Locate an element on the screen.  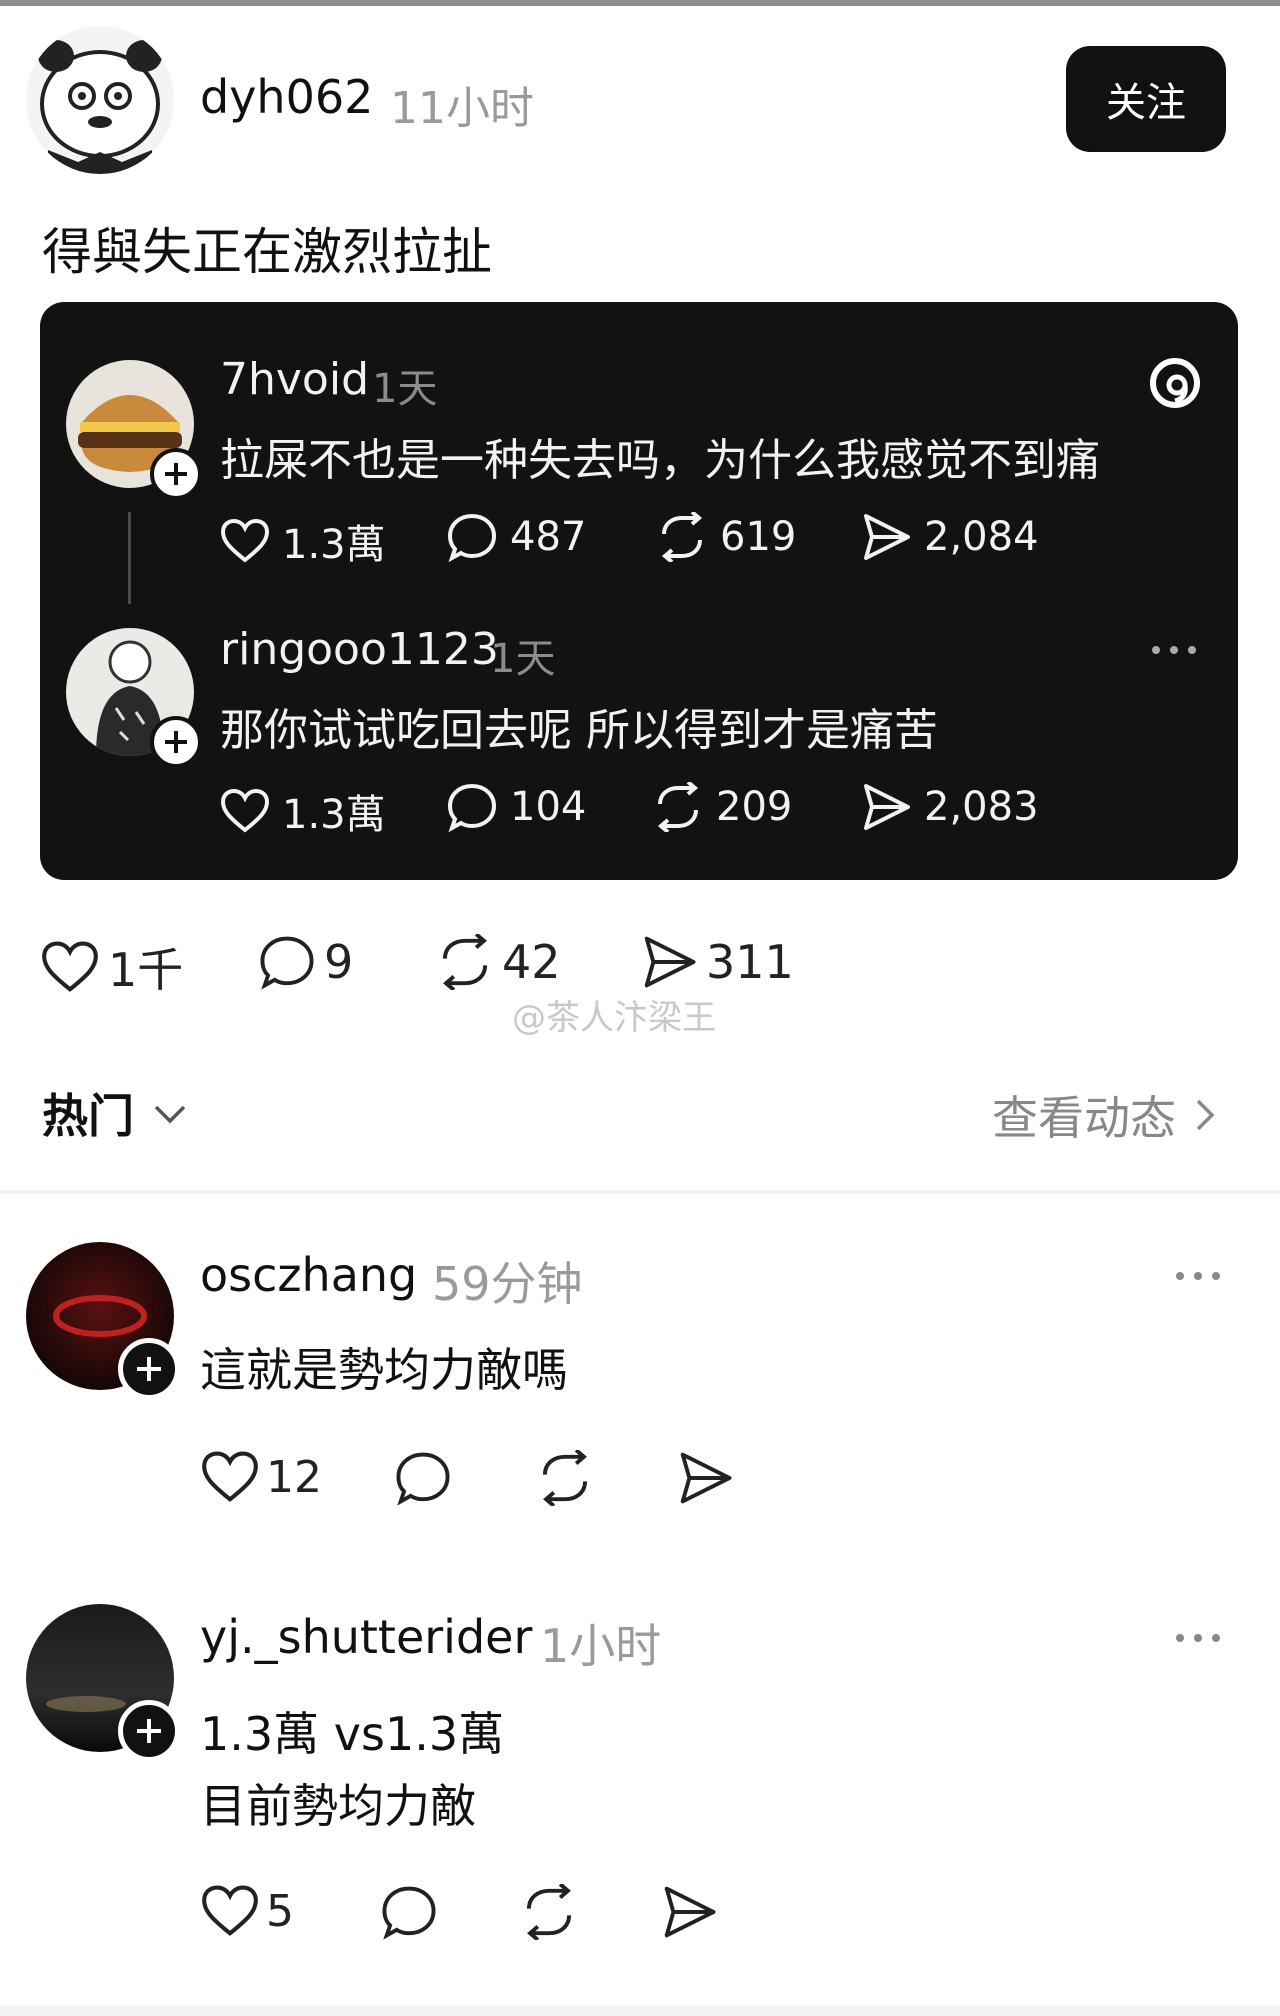
chevron-down-icon is located at coordinates (170, 1114).